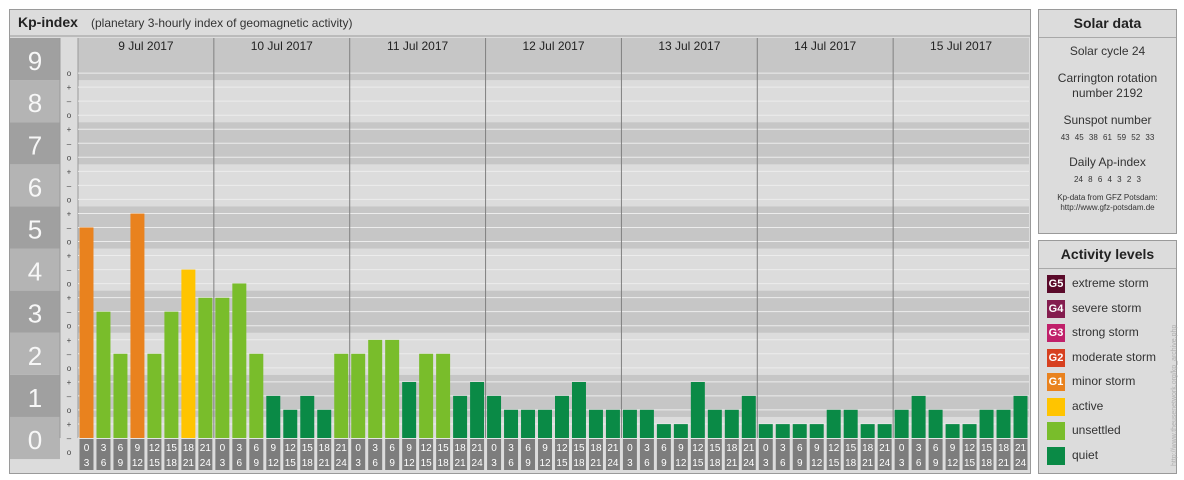 This screenshot has width=1184, height=480. Describe the element at coordinates (936, 448) in the screenshot. I see `time-label-start: 6` at that location.